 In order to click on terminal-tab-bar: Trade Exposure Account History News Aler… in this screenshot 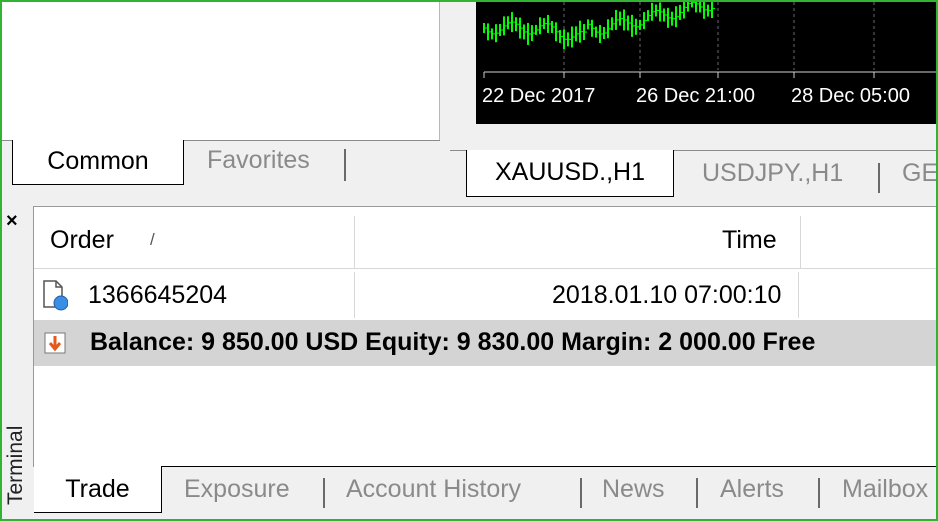, I will do `click(485, 493)`.